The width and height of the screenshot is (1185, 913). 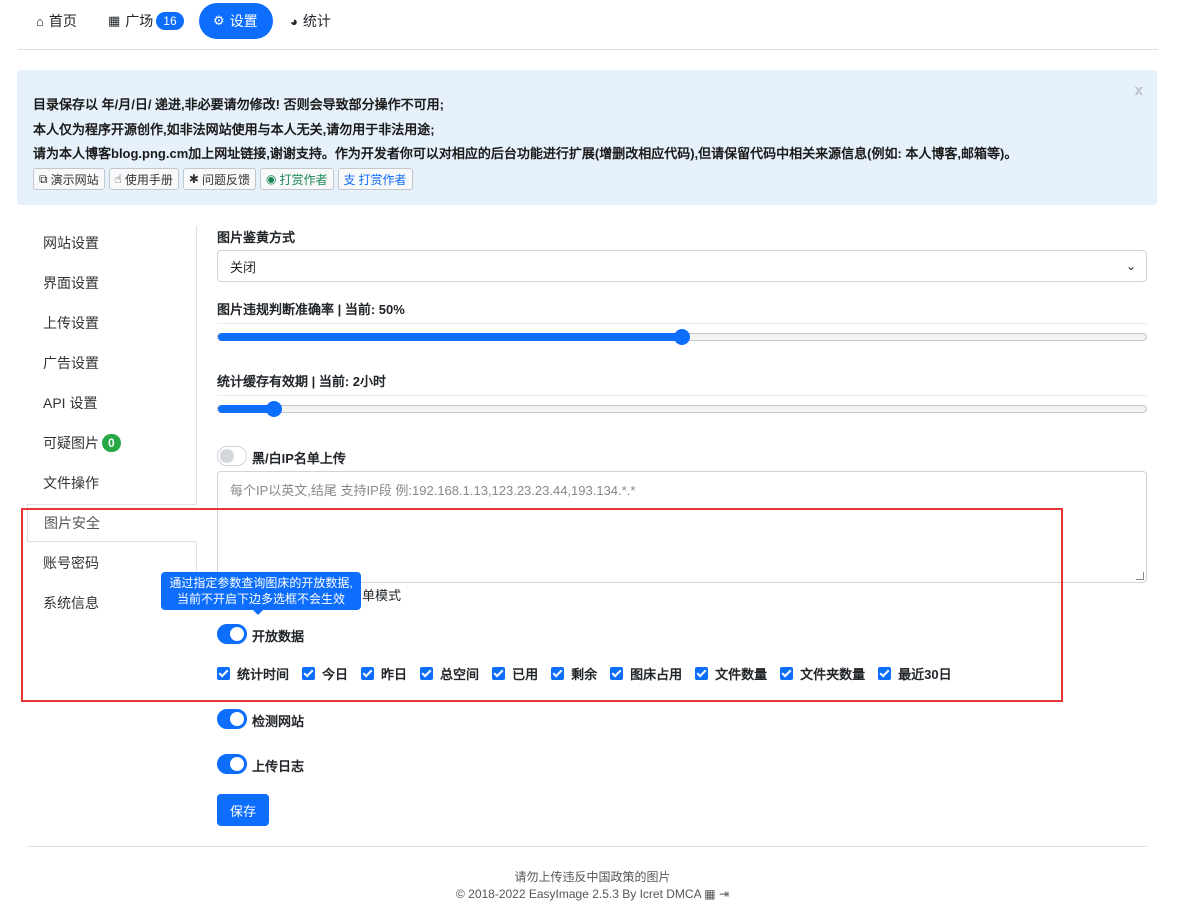 I want to click on checkbox-label: 已用, so click(x=525, y=674).